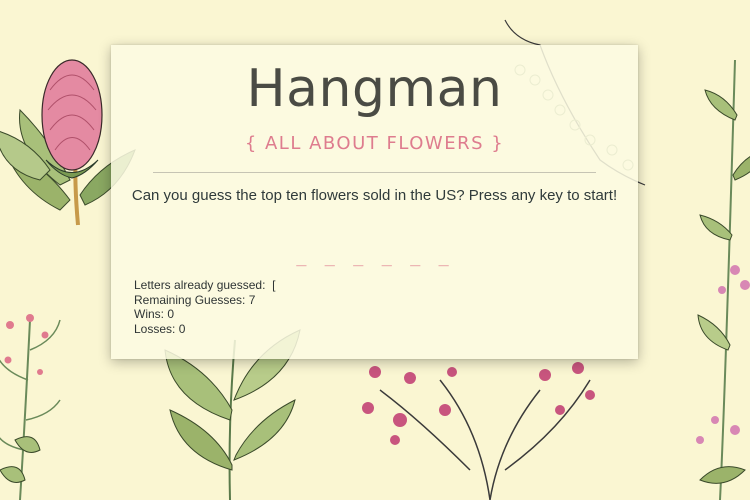 Image resolution: width=750 pixels, height=500 pixels. I want to click on statice-flower-illustration, so click(478, 431).